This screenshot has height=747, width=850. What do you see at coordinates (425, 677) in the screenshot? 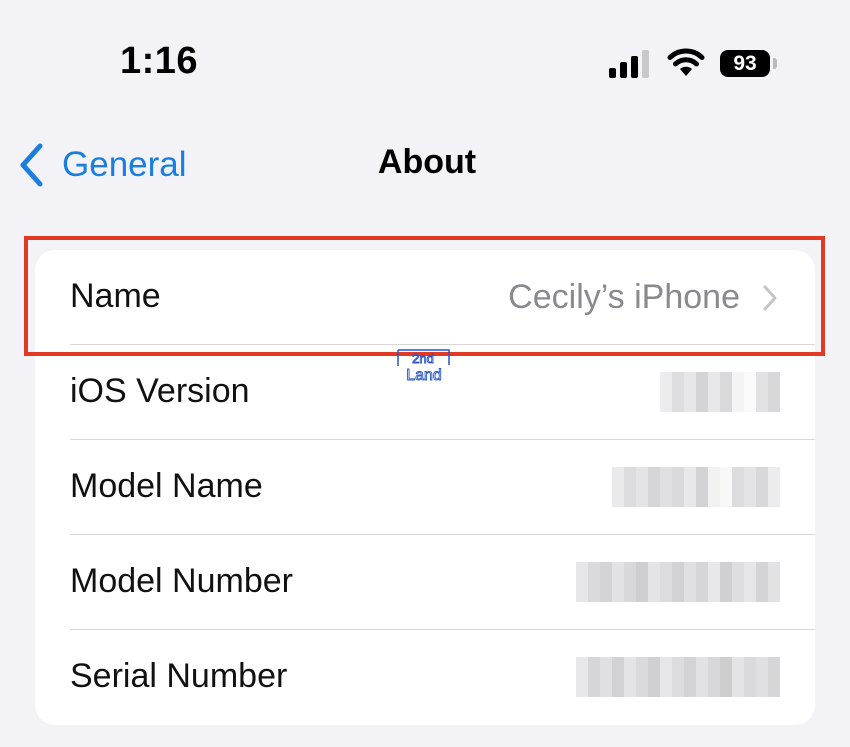
I see `serial-number-row: Serial Number` at bounding box center [425, 677].